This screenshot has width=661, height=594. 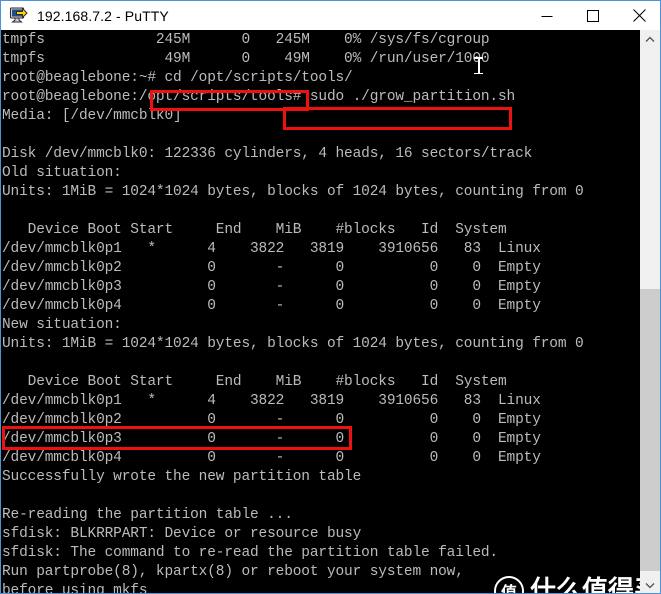 What do you see at coordinates (547, 15) in the screenshot?
I see `minimize-button` at bounding box center [547, 15].